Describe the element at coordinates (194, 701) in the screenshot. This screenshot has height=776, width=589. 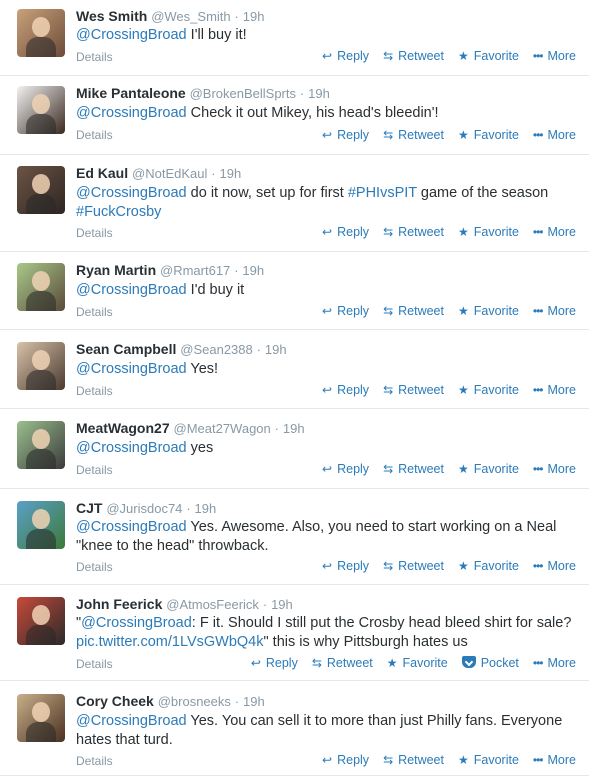
I see `user-handle: @brosneeks` at that location.